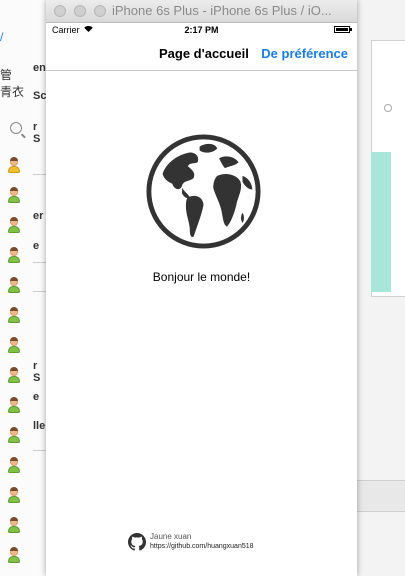 This screenshot has height=576, width=405. I want to click on status-time: 2:17 PM, so click(201, 30).